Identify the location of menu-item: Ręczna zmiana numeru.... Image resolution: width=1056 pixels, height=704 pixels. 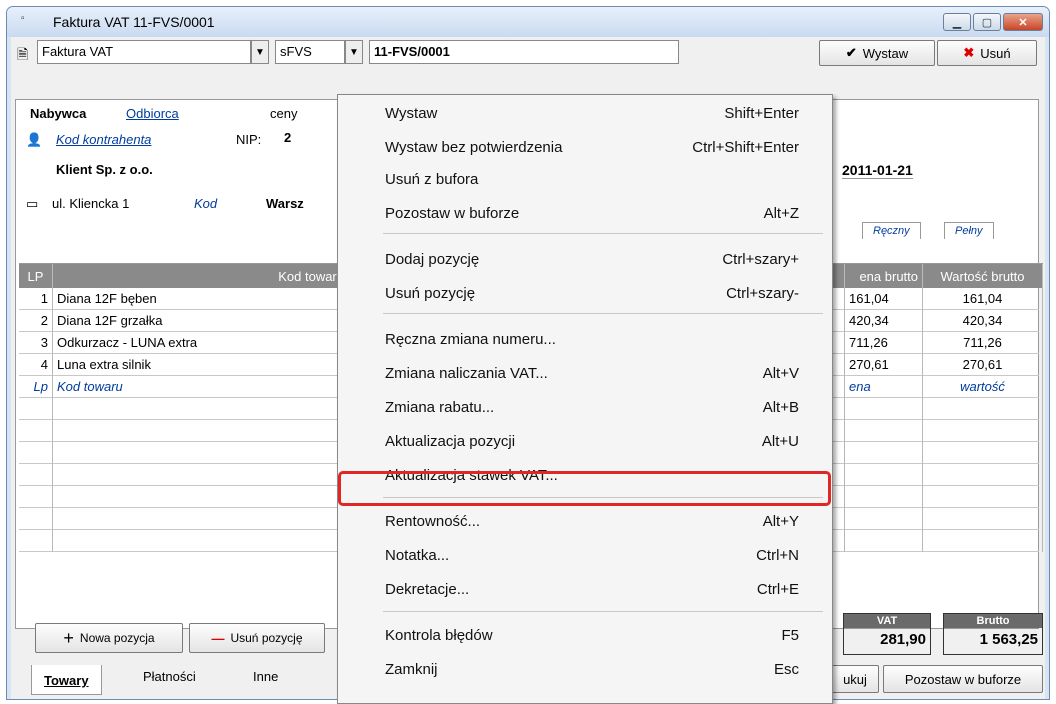
(585, 340).